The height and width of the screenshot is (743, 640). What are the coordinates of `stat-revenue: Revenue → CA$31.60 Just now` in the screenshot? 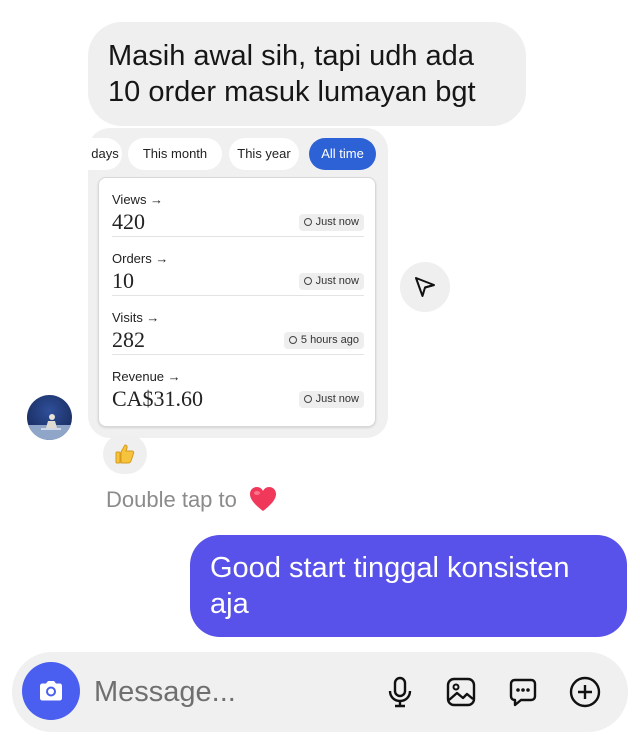 It's located at (238, 384).